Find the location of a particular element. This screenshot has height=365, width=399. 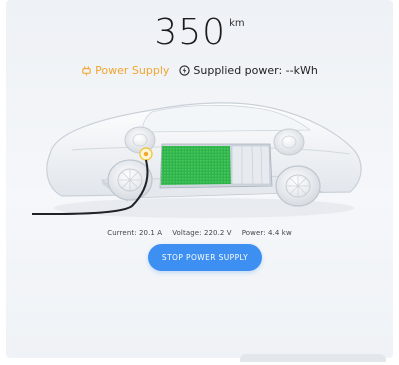

supply-status: Power Supply is located at coordinates (125, 70).